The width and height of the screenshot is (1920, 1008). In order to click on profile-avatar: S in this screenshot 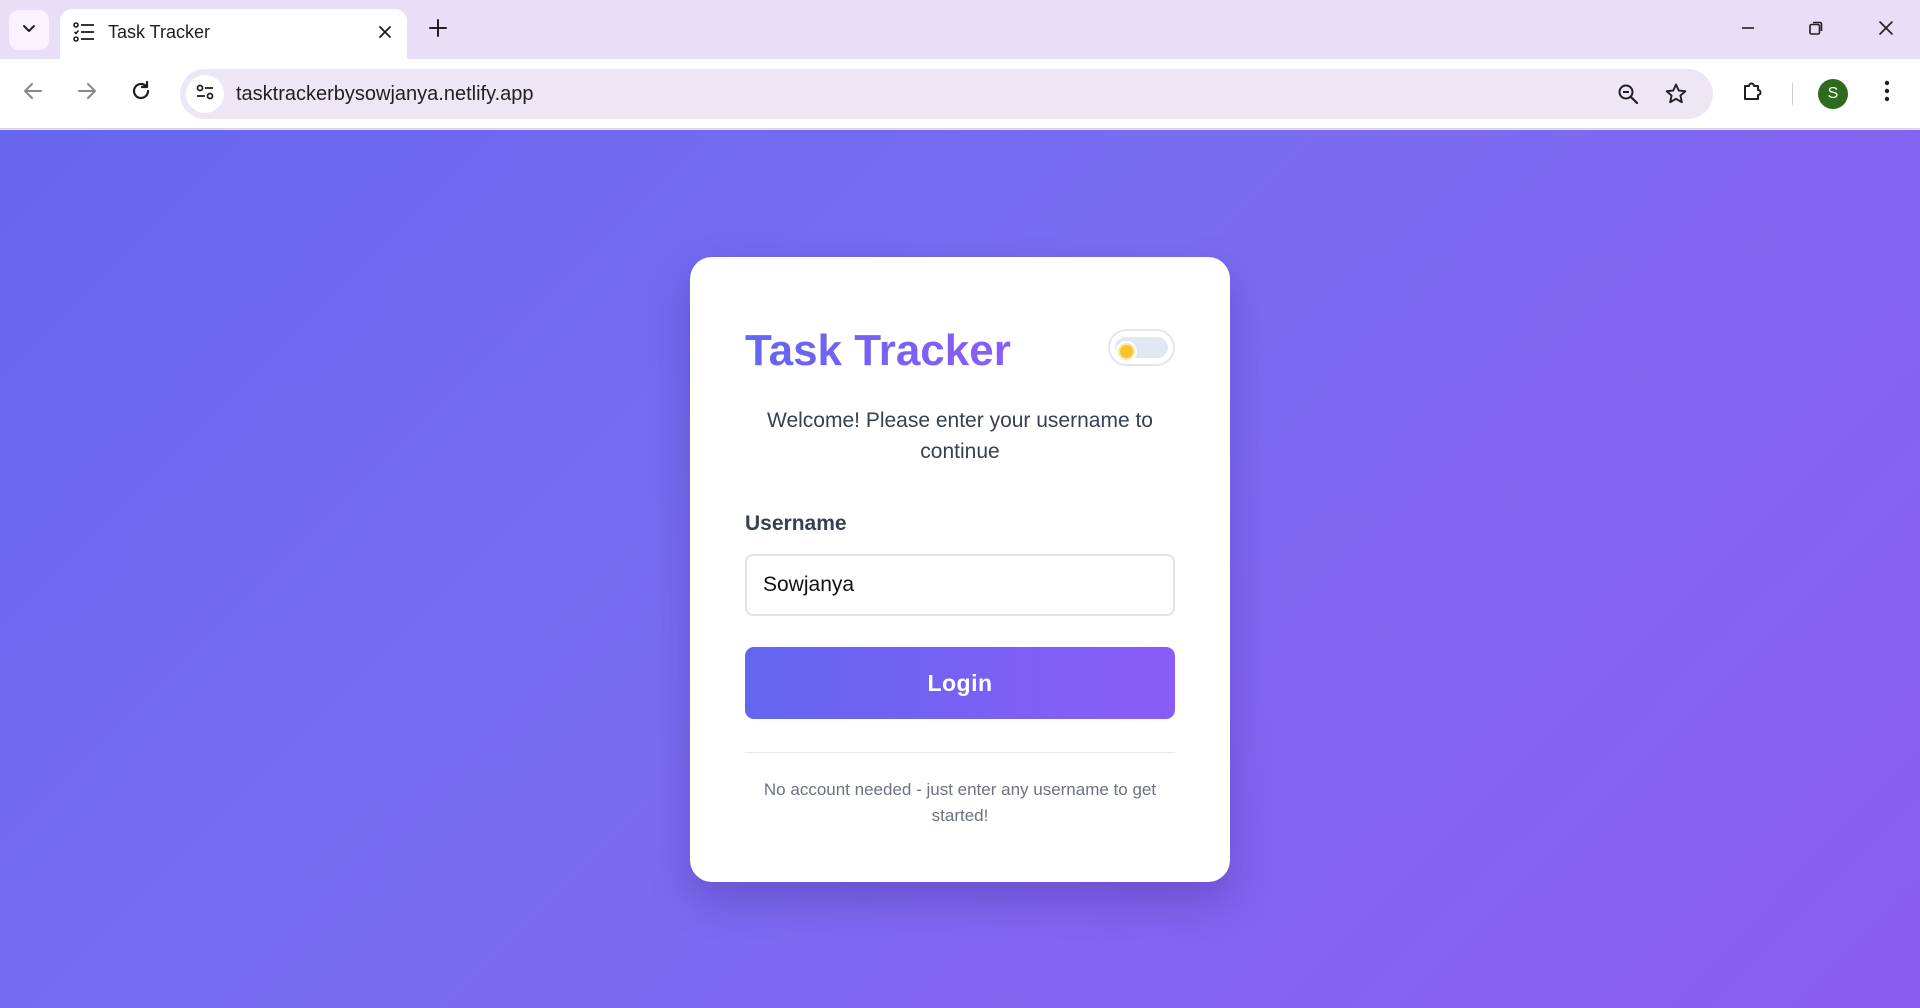, I will do `click(1833, 94)`.